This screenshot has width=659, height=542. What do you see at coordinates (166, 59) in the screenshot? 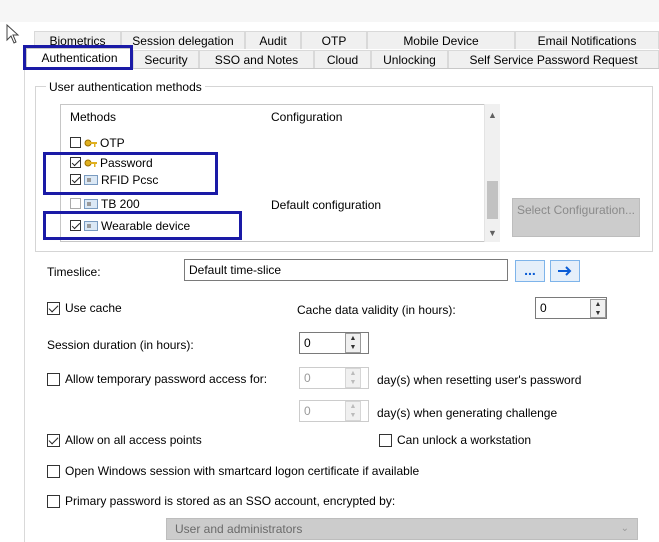
I see `tab-security: Security` at bounding box center [166, 59].